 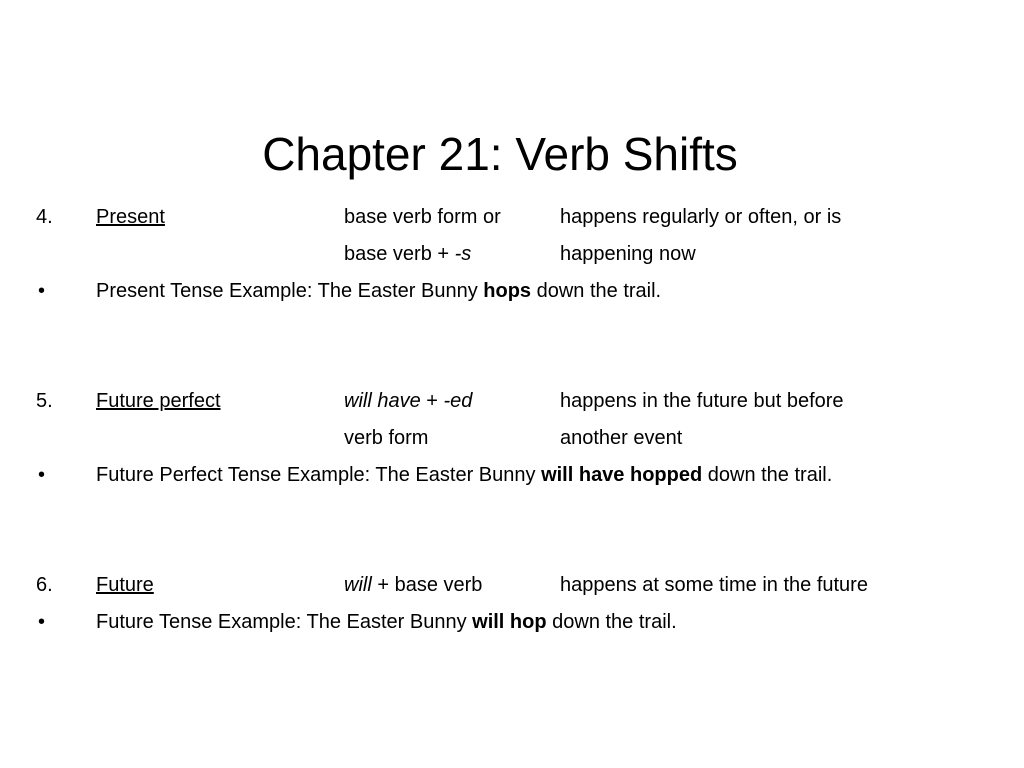 What do you see at coordinates (44, 585) in the screenshot?
I see `item-number: 6.` at bounding box center [44, 585].